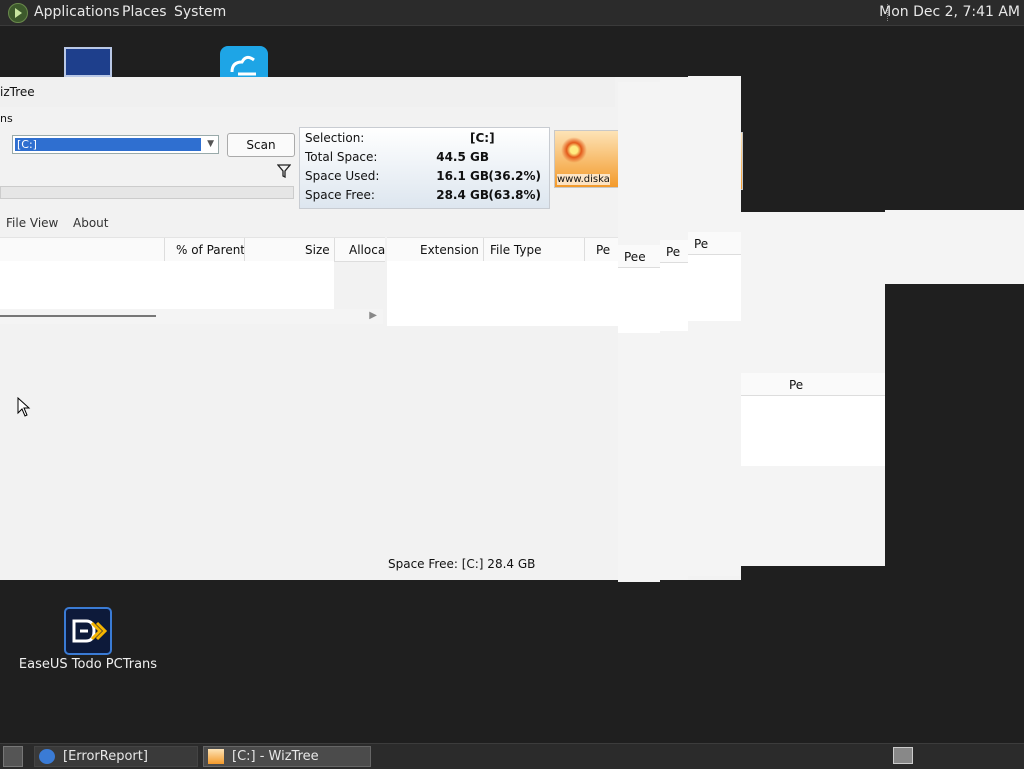  What do you see at coordinates (47, 756) in the screenshot?
I see `error-report-icon` at bounding box center [47, 756].